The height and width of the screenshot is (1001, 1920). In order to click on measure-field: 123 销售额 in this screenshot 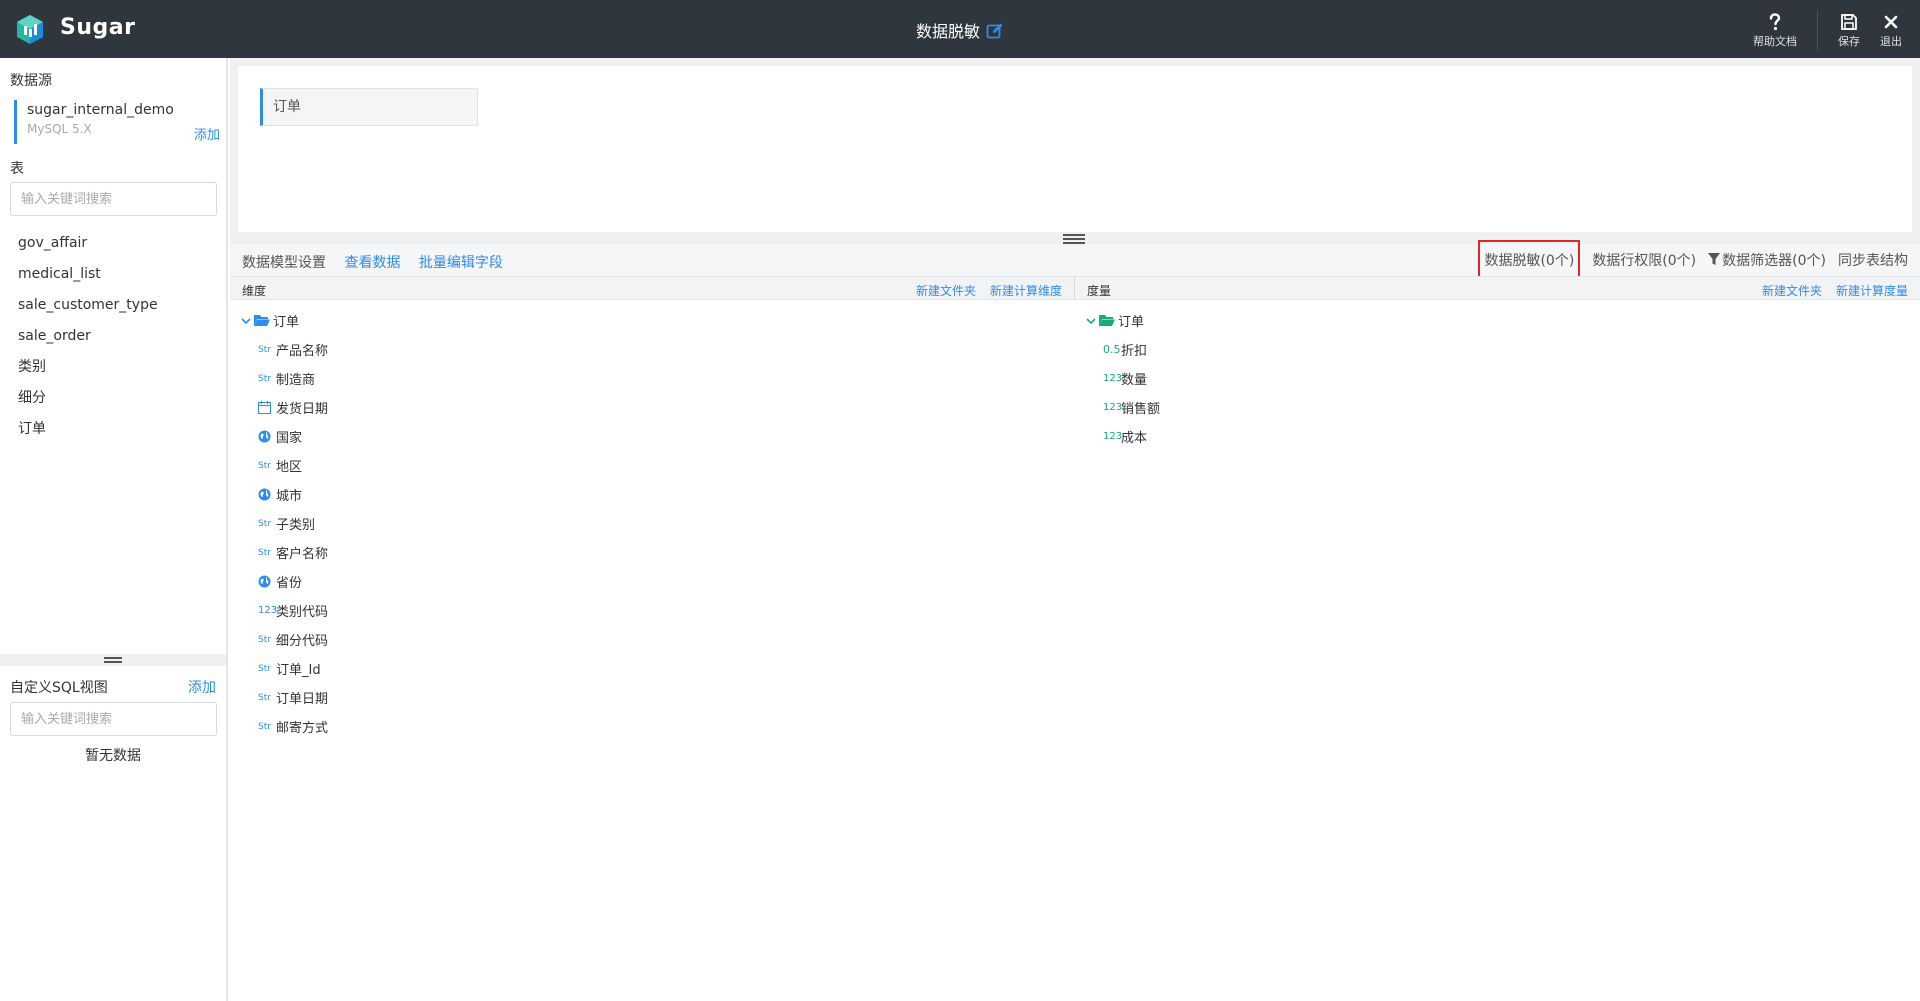, I will do `click(1122, 407)`.